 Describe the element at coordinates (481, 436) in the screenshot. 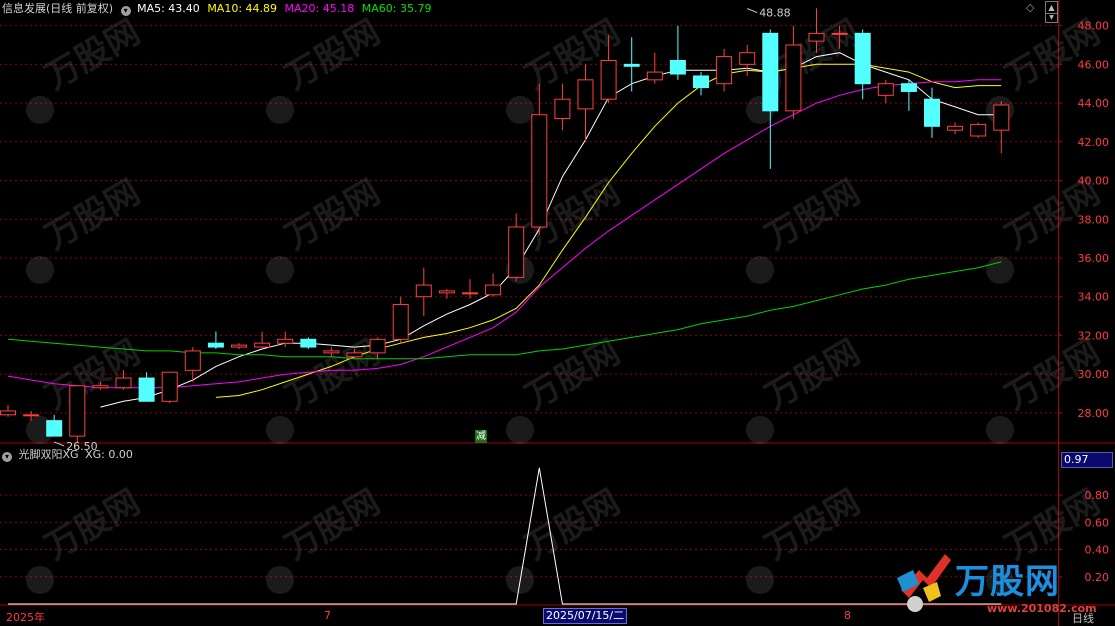

I see `reduce-signal-badge: 减` at that location.